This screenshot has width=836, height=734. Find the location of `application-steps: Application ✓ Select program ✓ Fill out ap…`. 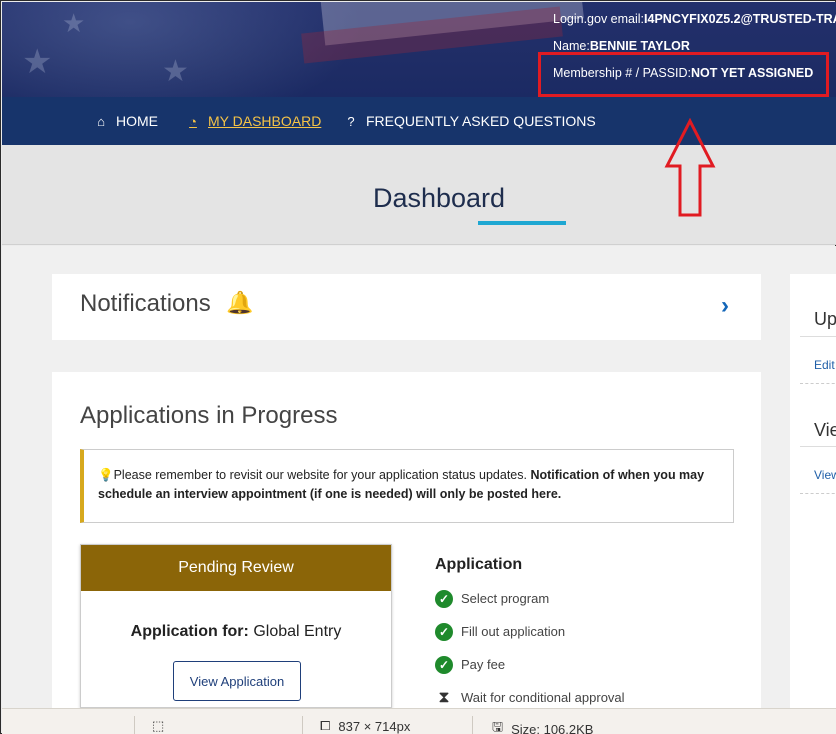

application-steps: Application ✓ Select program ✓ Fill out ap… is located at coordinates (530, 635).